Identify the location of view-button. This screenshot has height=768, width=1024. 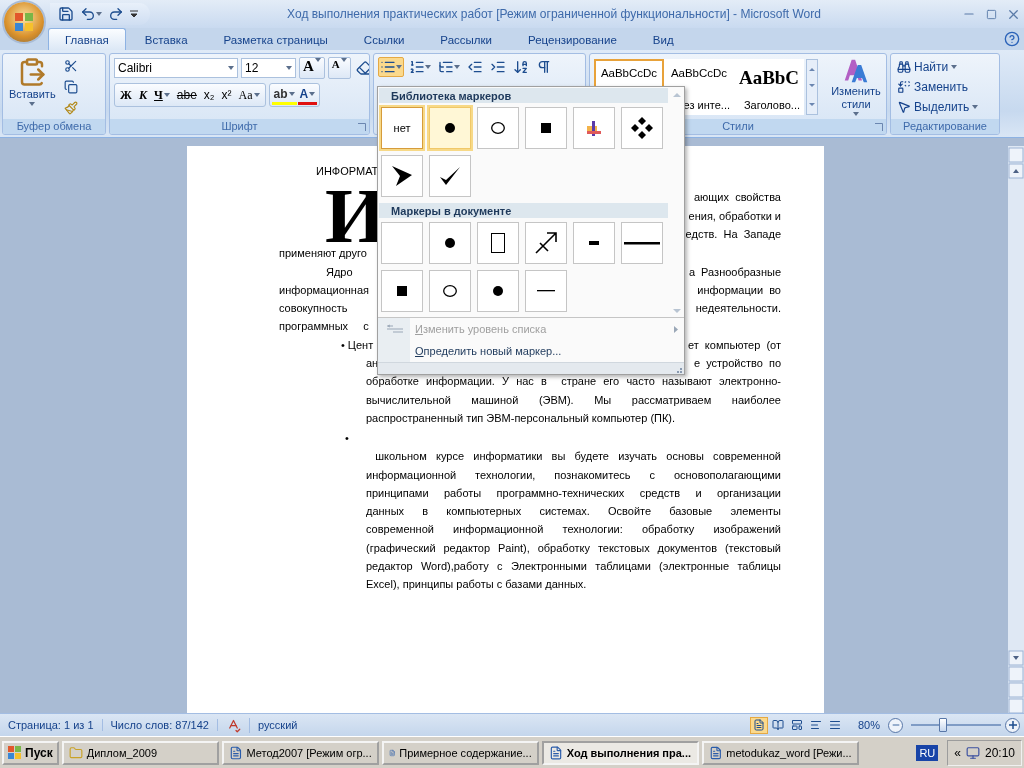
(758, 725).